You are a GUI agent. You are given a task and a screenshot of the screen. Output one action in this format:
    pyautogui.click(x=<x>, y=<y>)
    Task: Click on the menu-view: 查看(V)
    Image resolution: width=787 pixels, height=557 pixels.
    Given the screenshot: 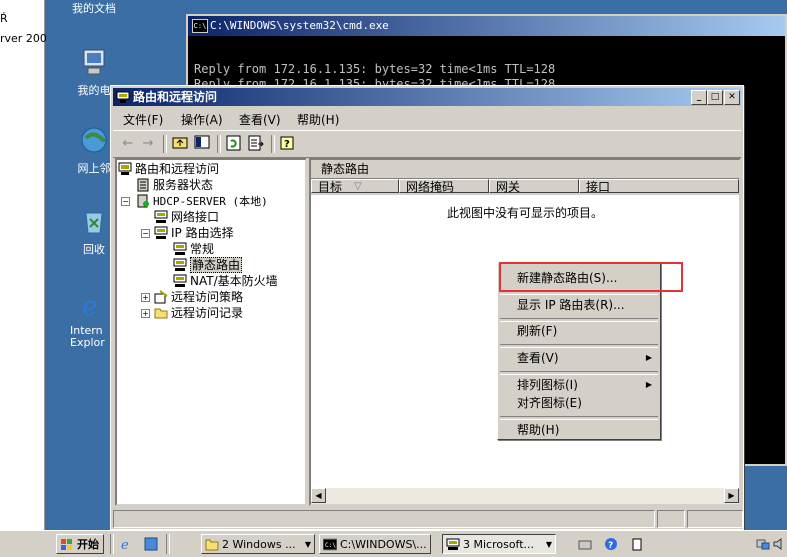 What is the action you would take?
    pyautogui.click(x=260, y=119)
    